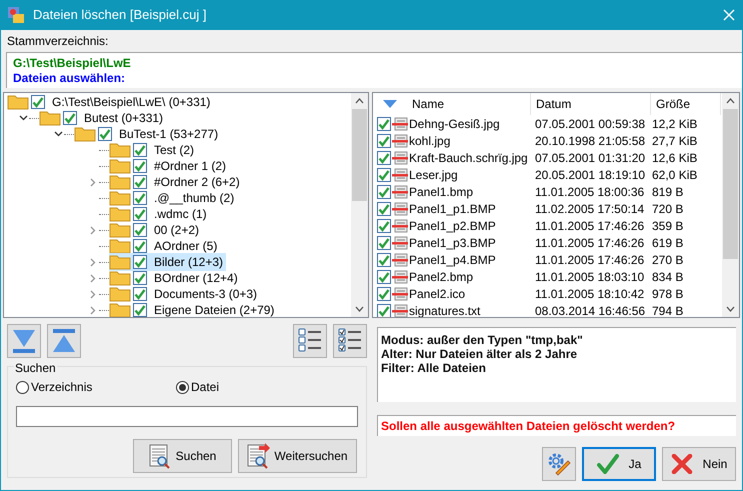 The width and height of the screenshot is (743, 491). I want to click on root-path: G:\Test\Beispiel\LwE, so click(72, 63).